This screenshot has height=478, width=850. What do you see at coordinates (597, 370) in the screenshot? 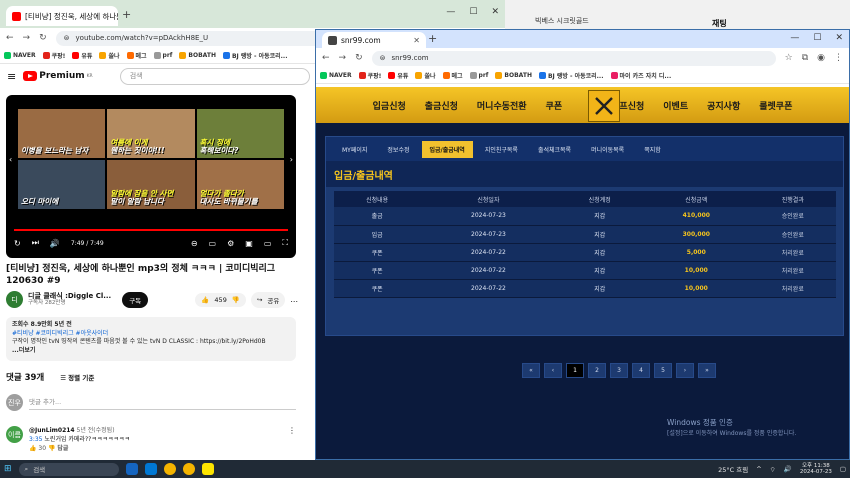
I see `page-button: 2` at bounding box center [597, 370].